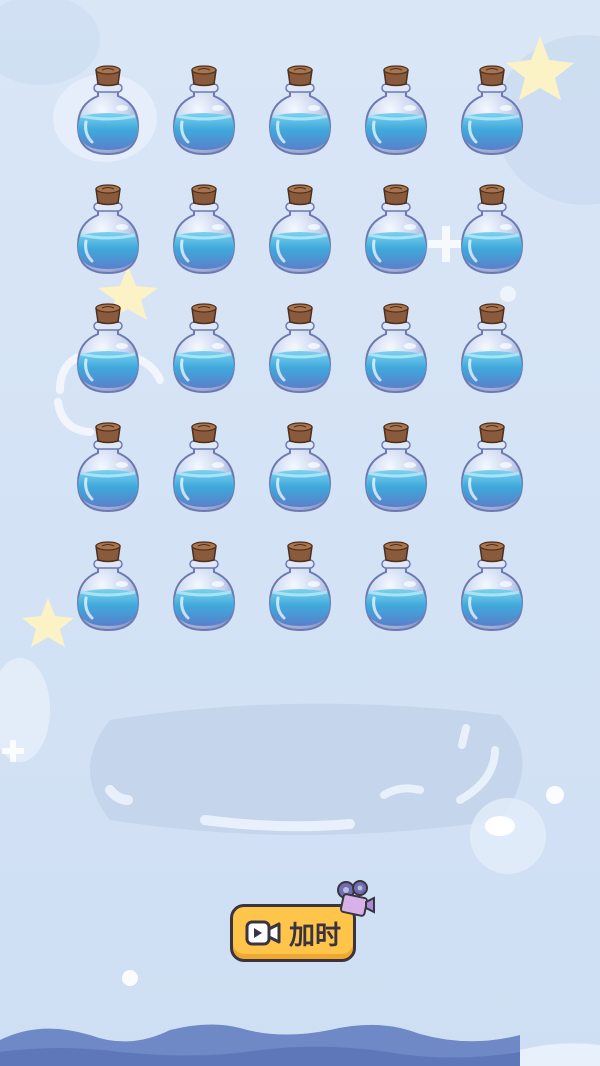  What do you see at coordinates (314, 935) in the screenshot?
I see `add-time-label: 加时` at bounding box center [314, 935].